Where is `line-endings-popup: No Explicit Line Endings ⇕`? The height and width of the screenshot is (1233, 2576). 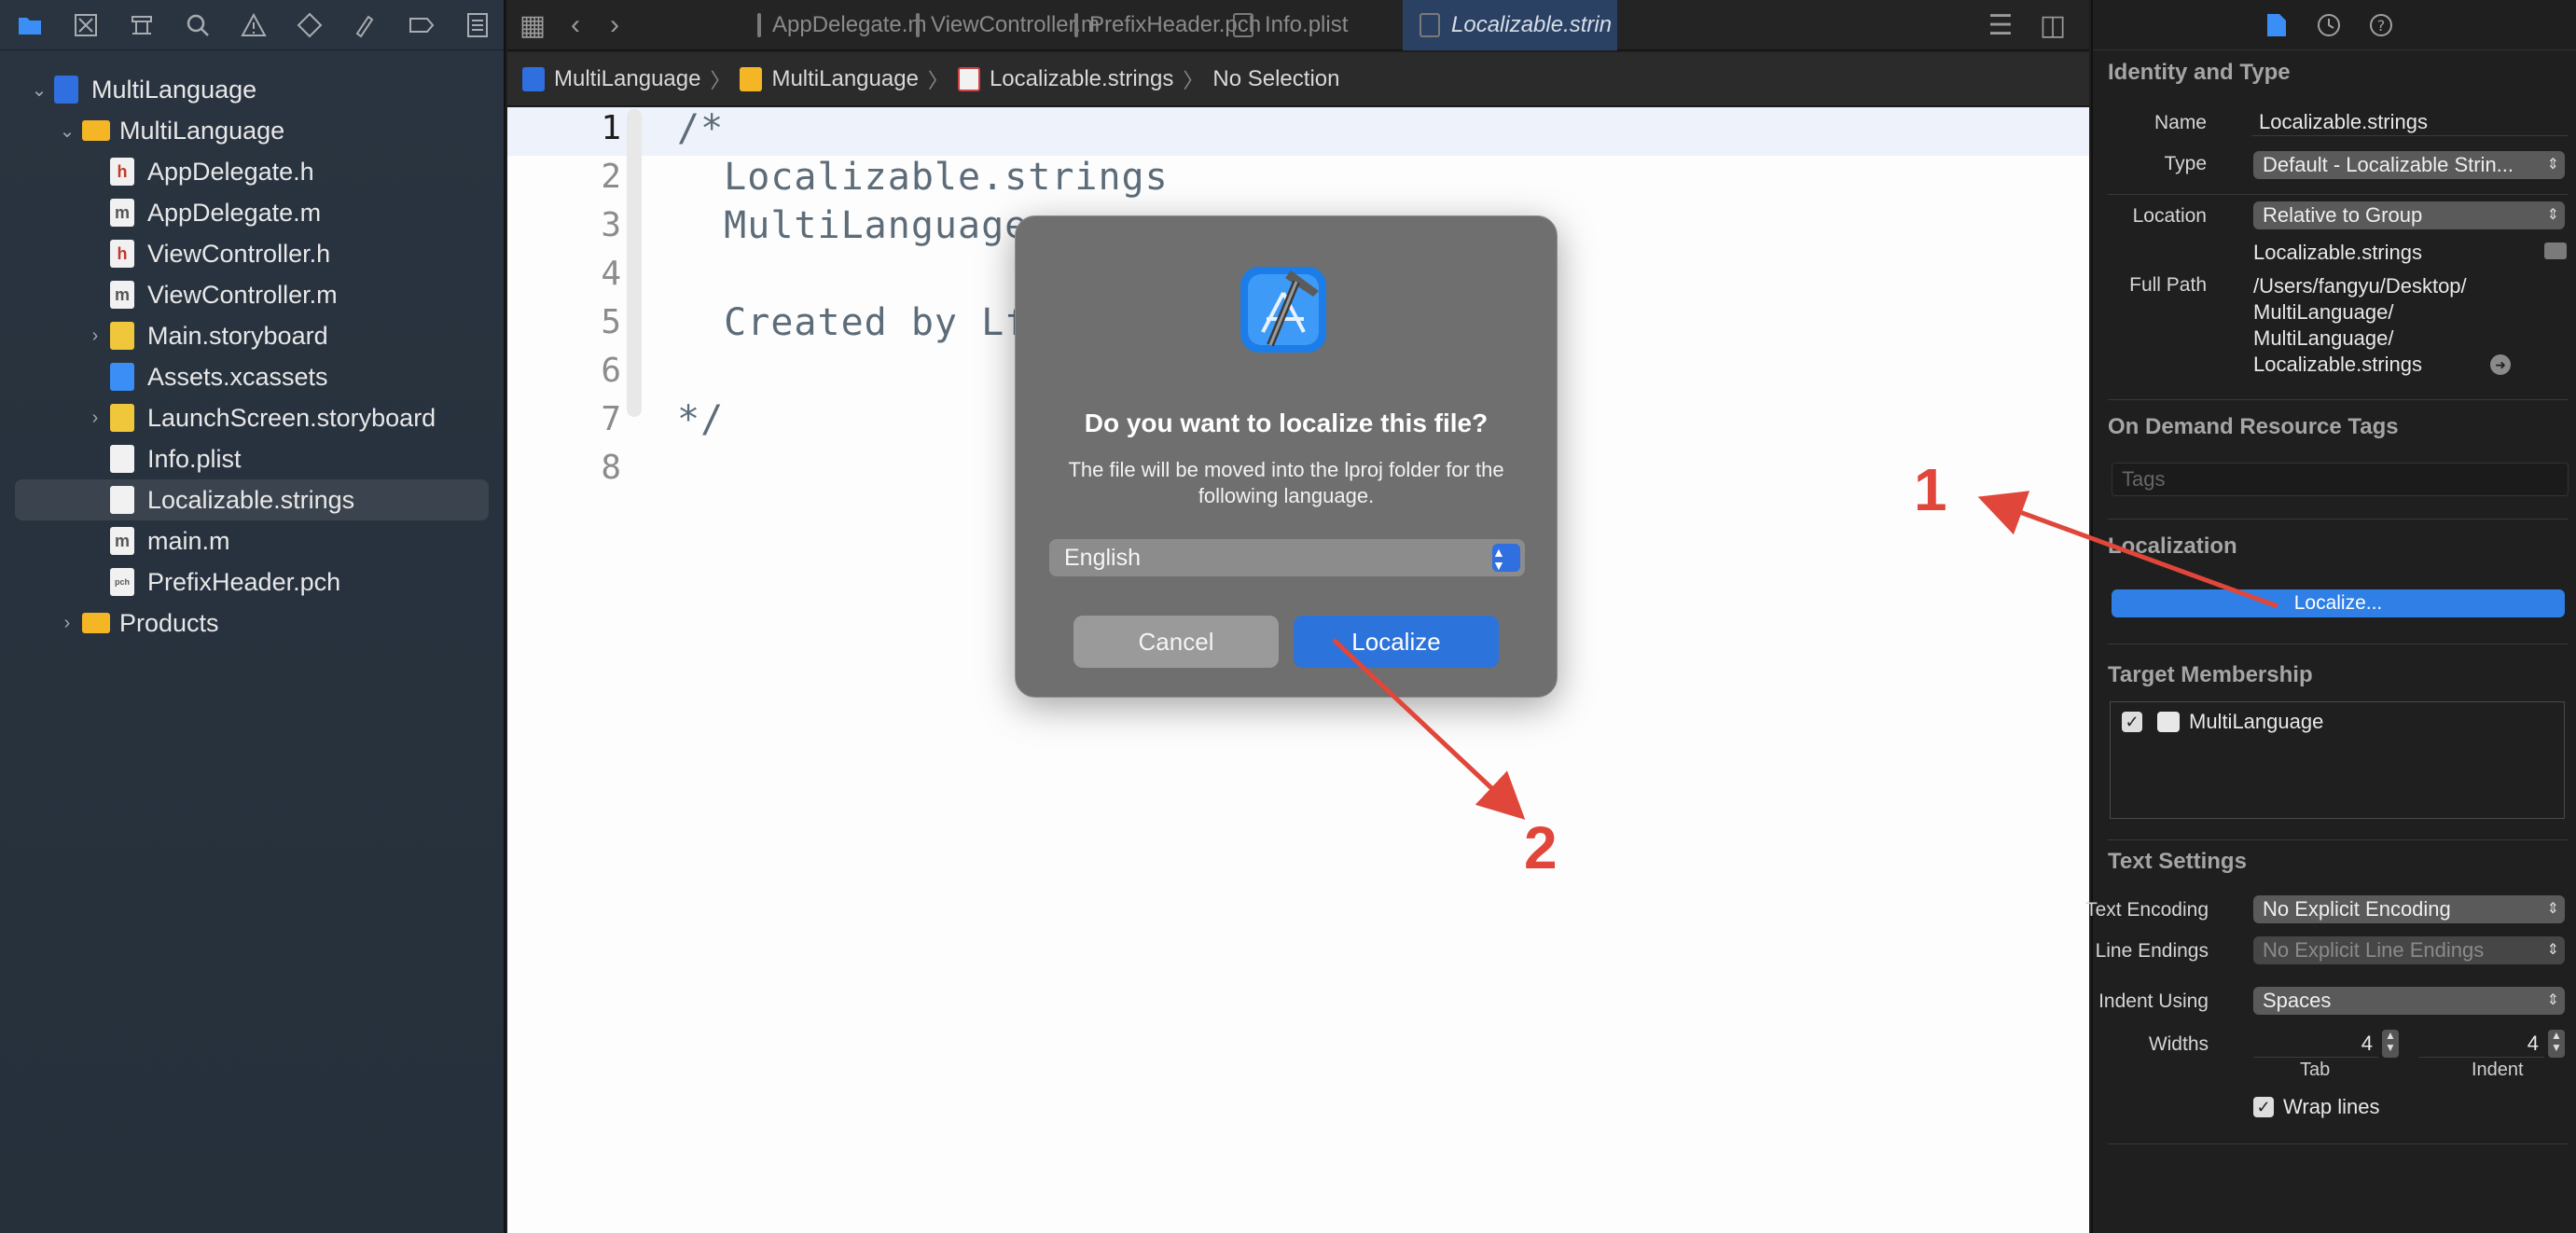
line-endings-popup: No Explicit Line Endings ⇕ is located at coordinates (2409, 950).